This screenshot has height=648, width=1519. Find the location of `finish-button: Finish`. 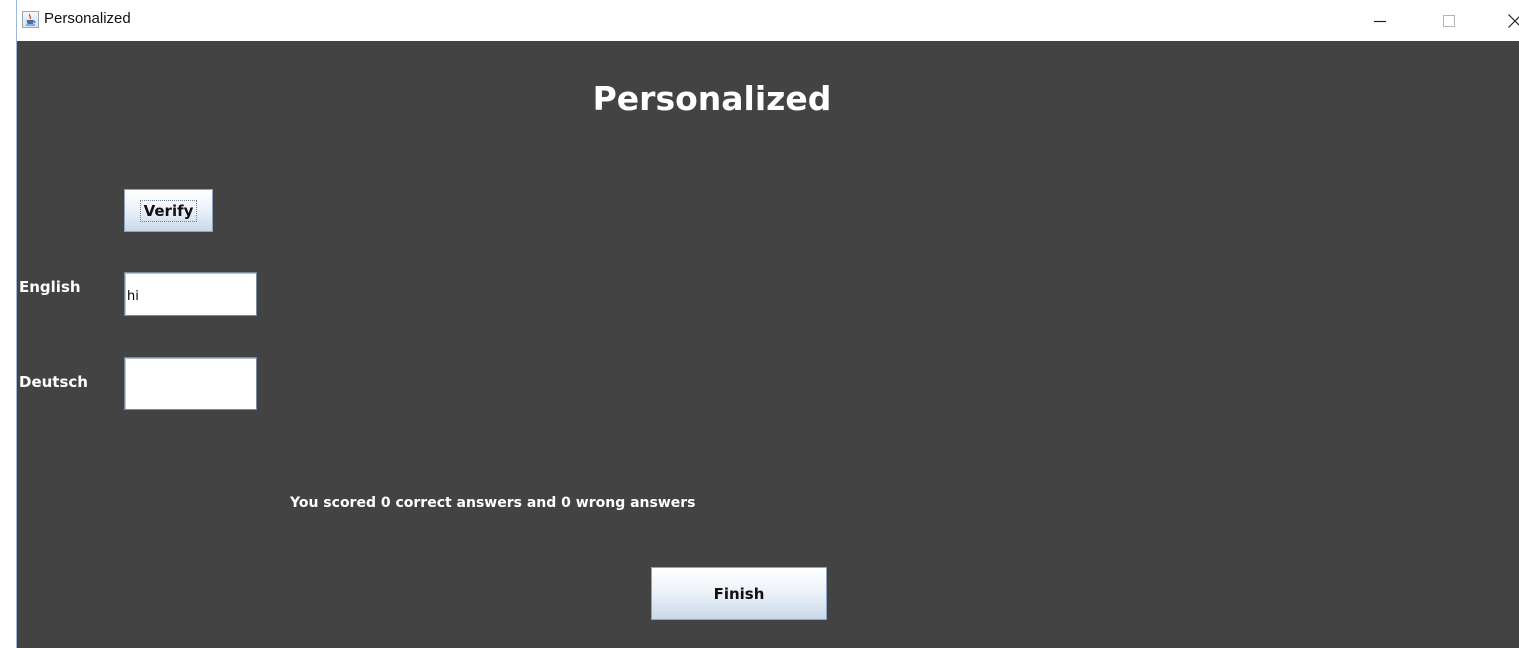

finish-button: Finish is located at coordinates (739, 593).